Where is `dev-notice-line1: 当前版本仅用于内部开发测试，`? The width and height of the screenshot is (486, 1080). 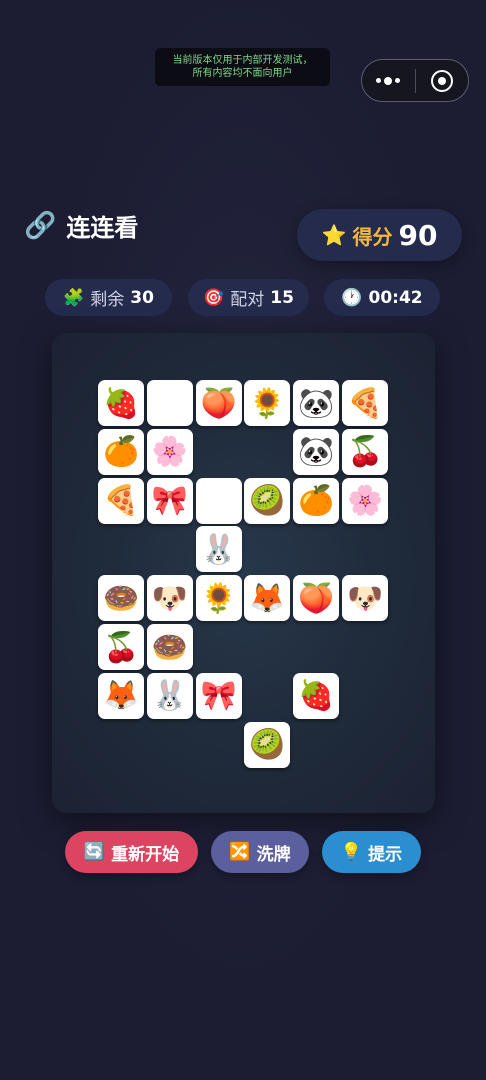 dev-notice-line1: 当前版本仅用于内部开发测试， is located at coordinates (242, 60).